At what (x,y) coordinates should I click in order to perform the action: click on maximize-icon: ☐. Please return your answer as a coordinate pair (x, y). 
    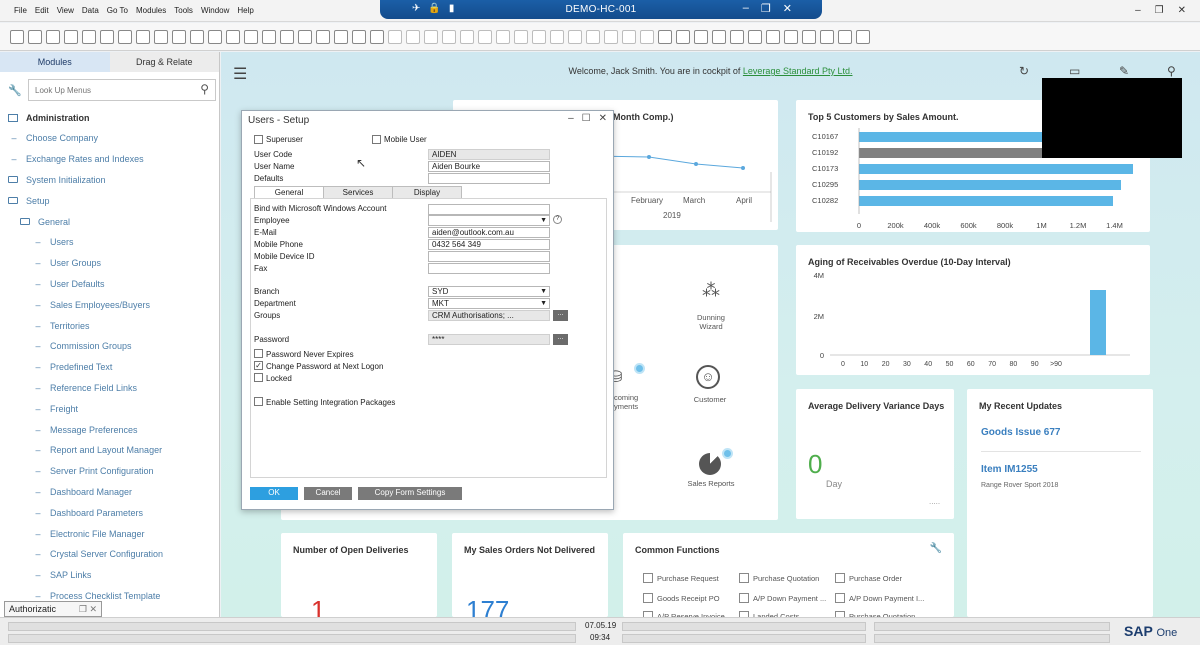
    Looking at the image, I should click on (586, 118).